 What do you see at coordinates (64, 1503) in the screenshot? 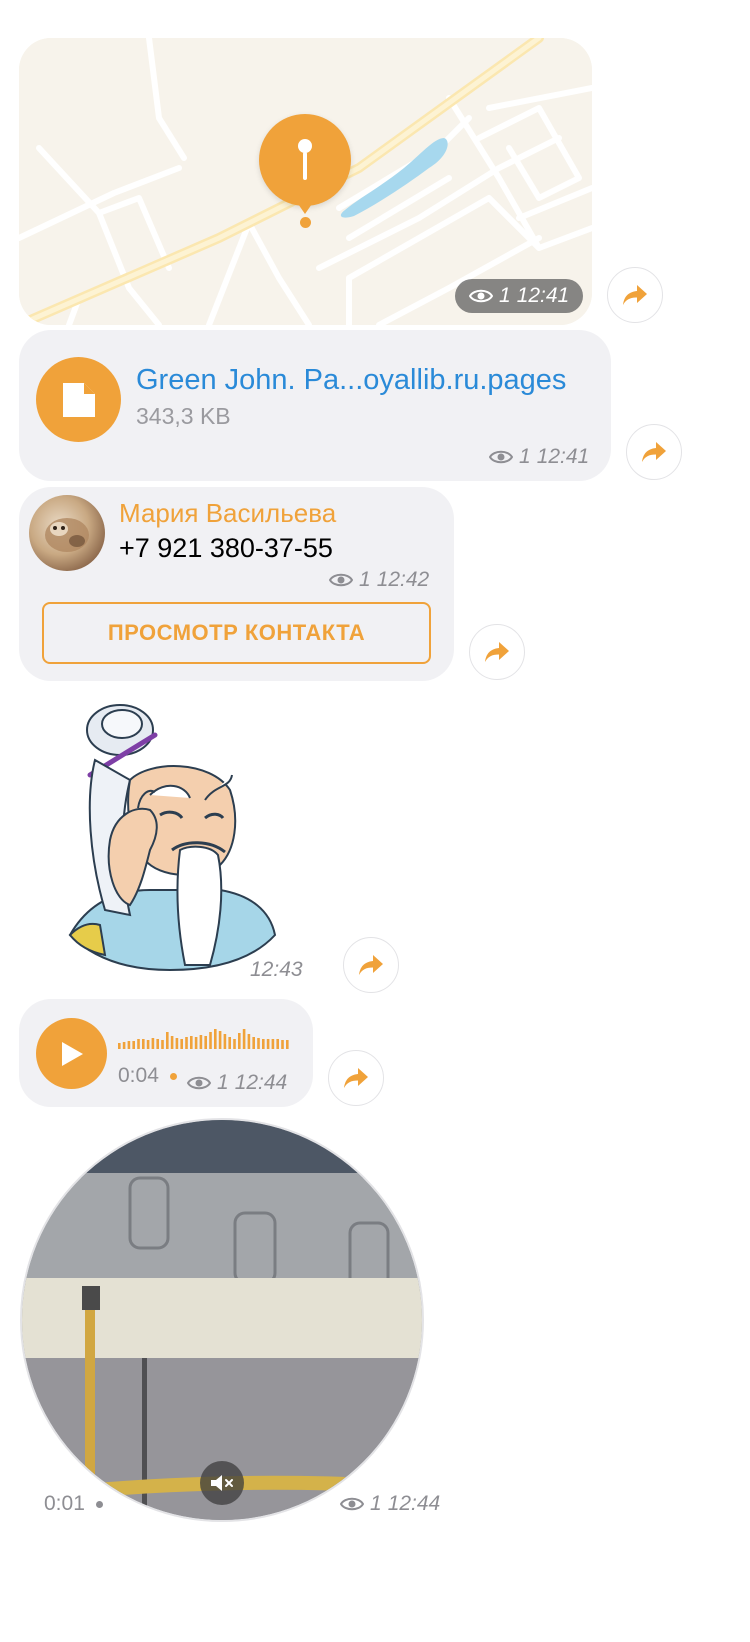
I see `video-duration: 0:01` at bounding box center [64, 1503].